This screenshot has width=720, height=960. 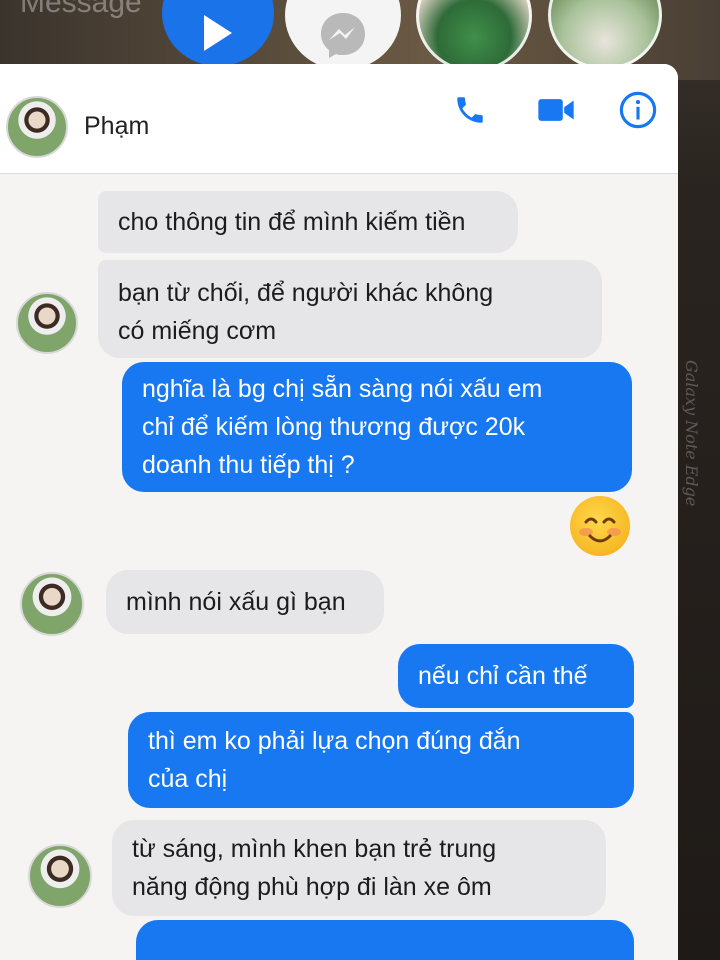 I want to click on message-text-line: nghĩa là bg chị sẵn sàng nói xấu em, so click(x=342, y=389).